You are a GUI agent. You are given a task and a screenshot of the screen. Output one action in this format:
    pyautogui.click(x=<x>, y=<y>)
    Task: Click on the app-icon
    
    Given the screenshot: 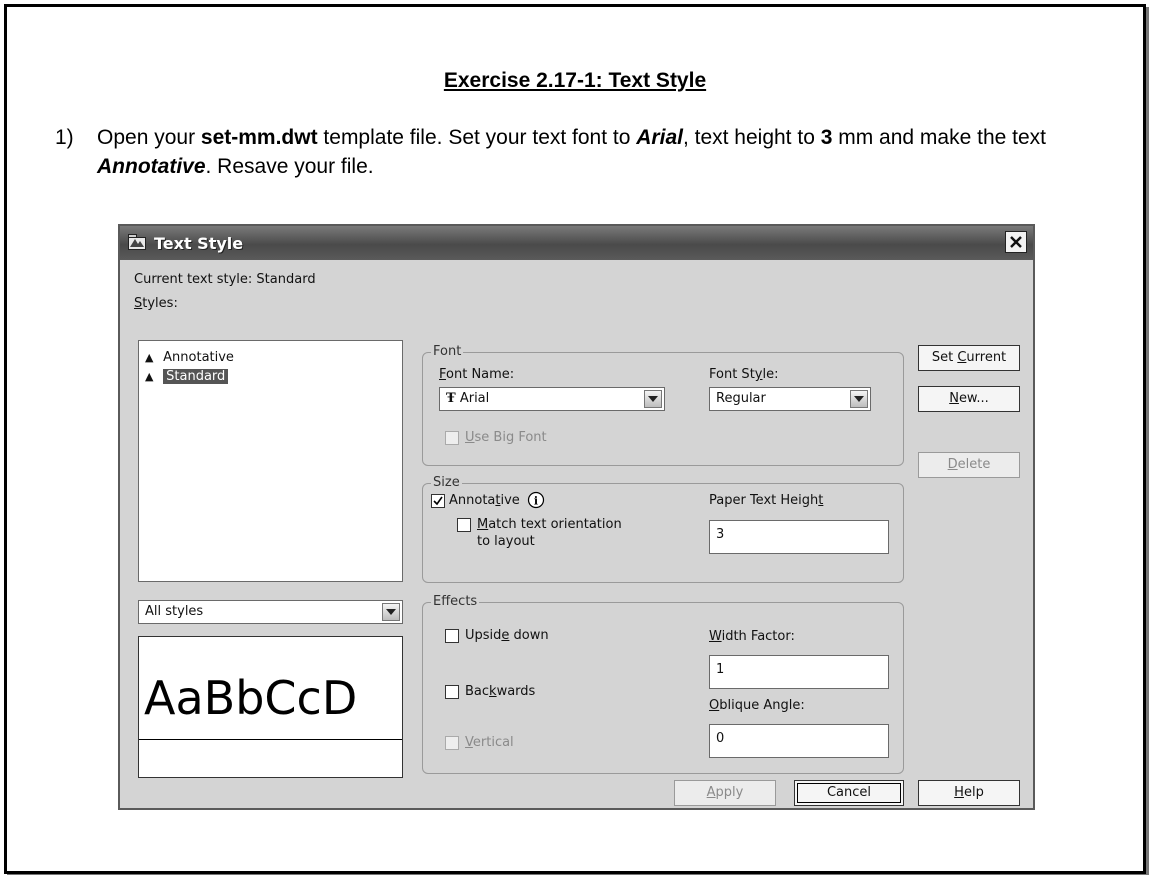 What is the action you would take?
    pyautogui.click(x=137, y=242)
    